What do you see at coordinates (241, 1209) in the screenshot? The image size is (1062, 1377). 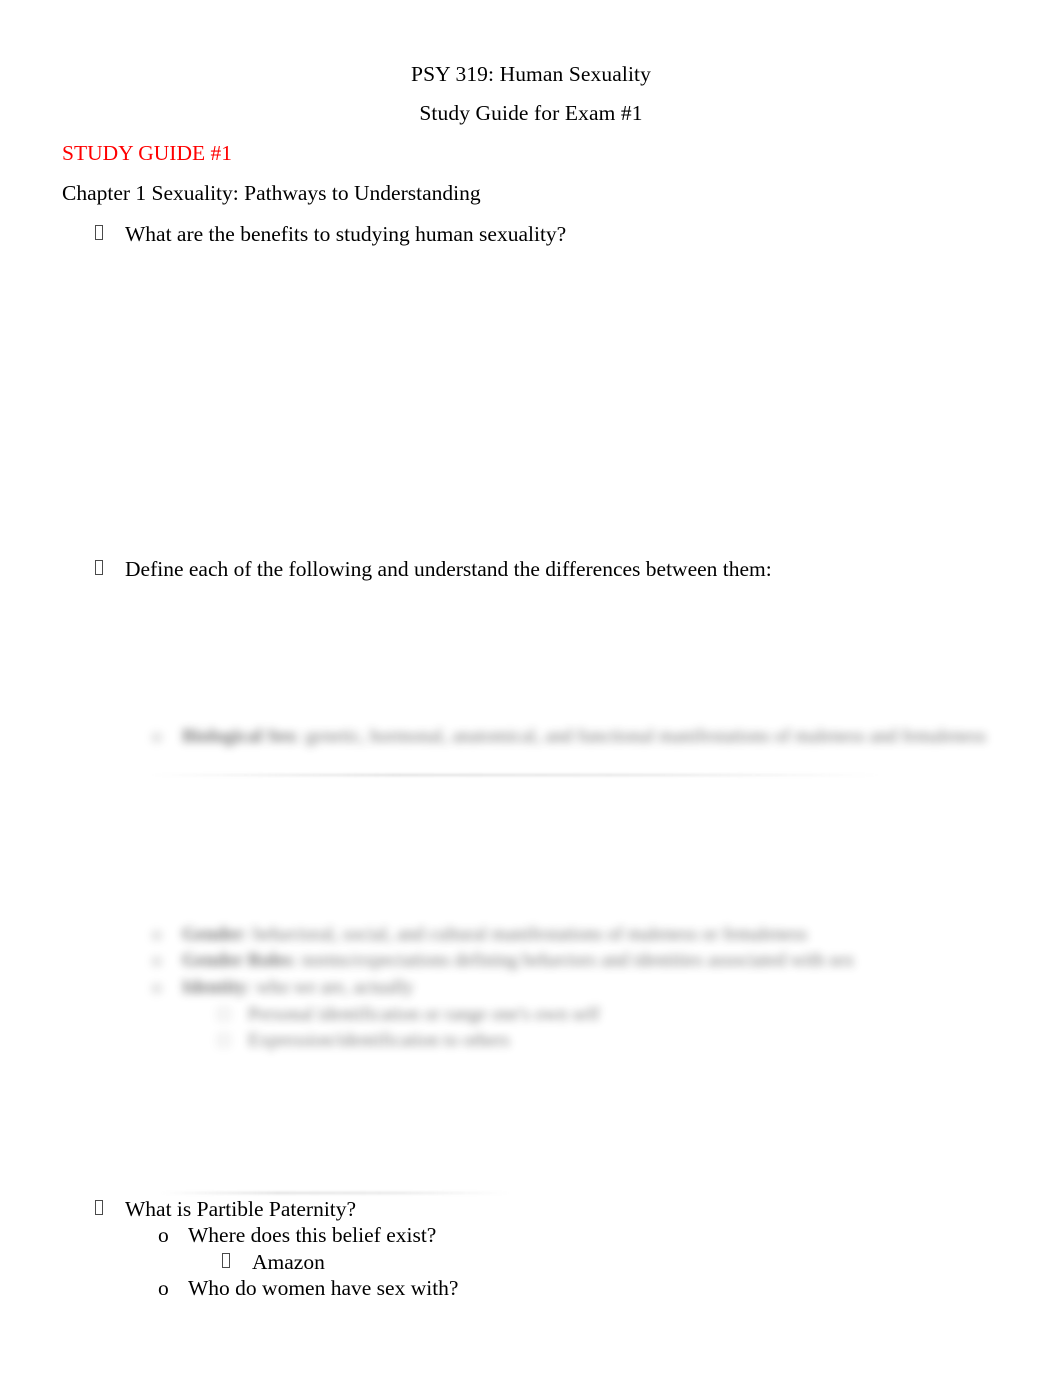 I see `list-item-label: What is Partible Paternity?` at bounding box center [241, 1209].